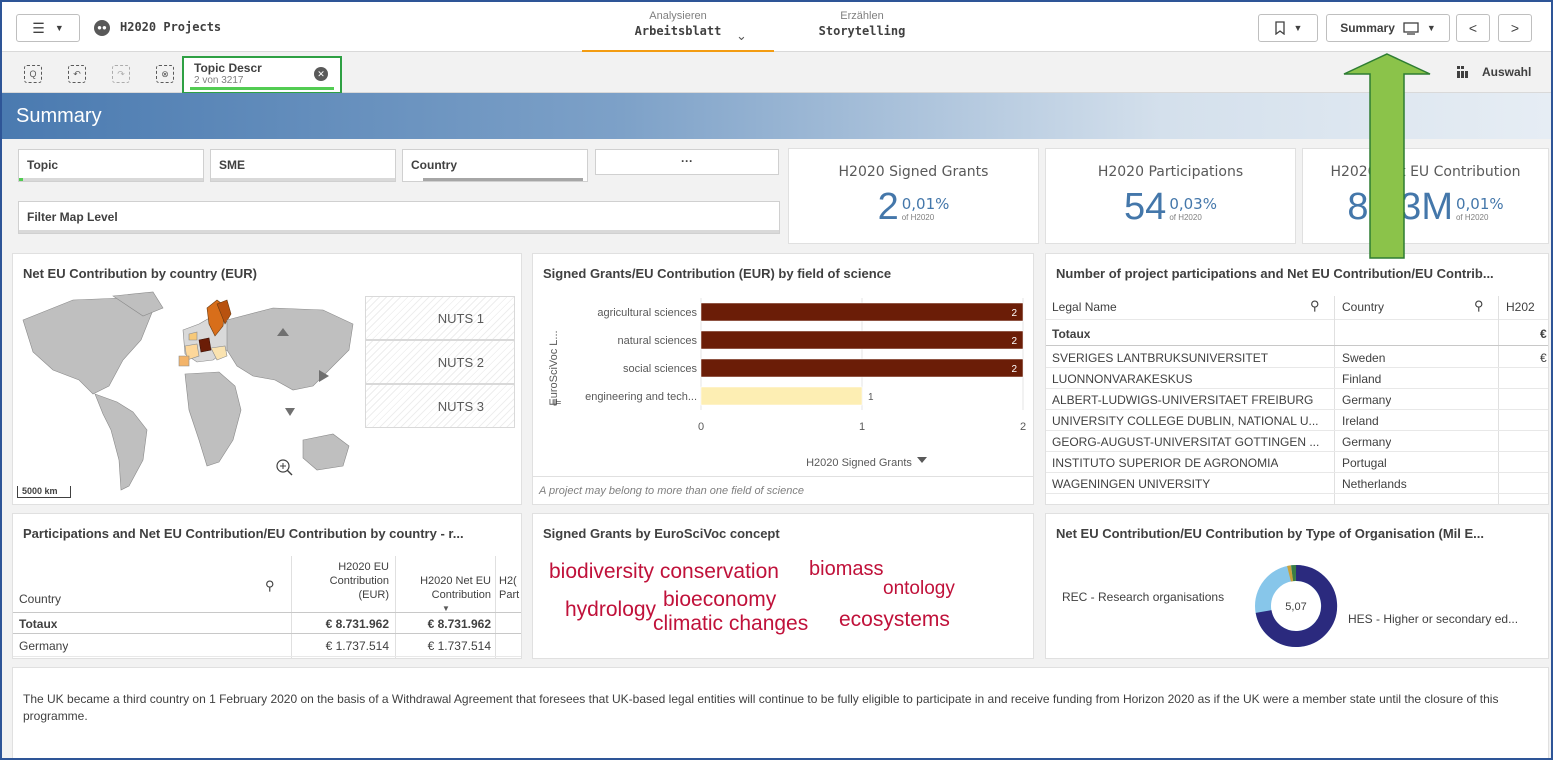 The height and width of the screenshot is (760, 1553). Describe the element at coordinates (862, 24) in the screenshot. I see `tab-storytelling: Erzählen Storytelling` at that location.